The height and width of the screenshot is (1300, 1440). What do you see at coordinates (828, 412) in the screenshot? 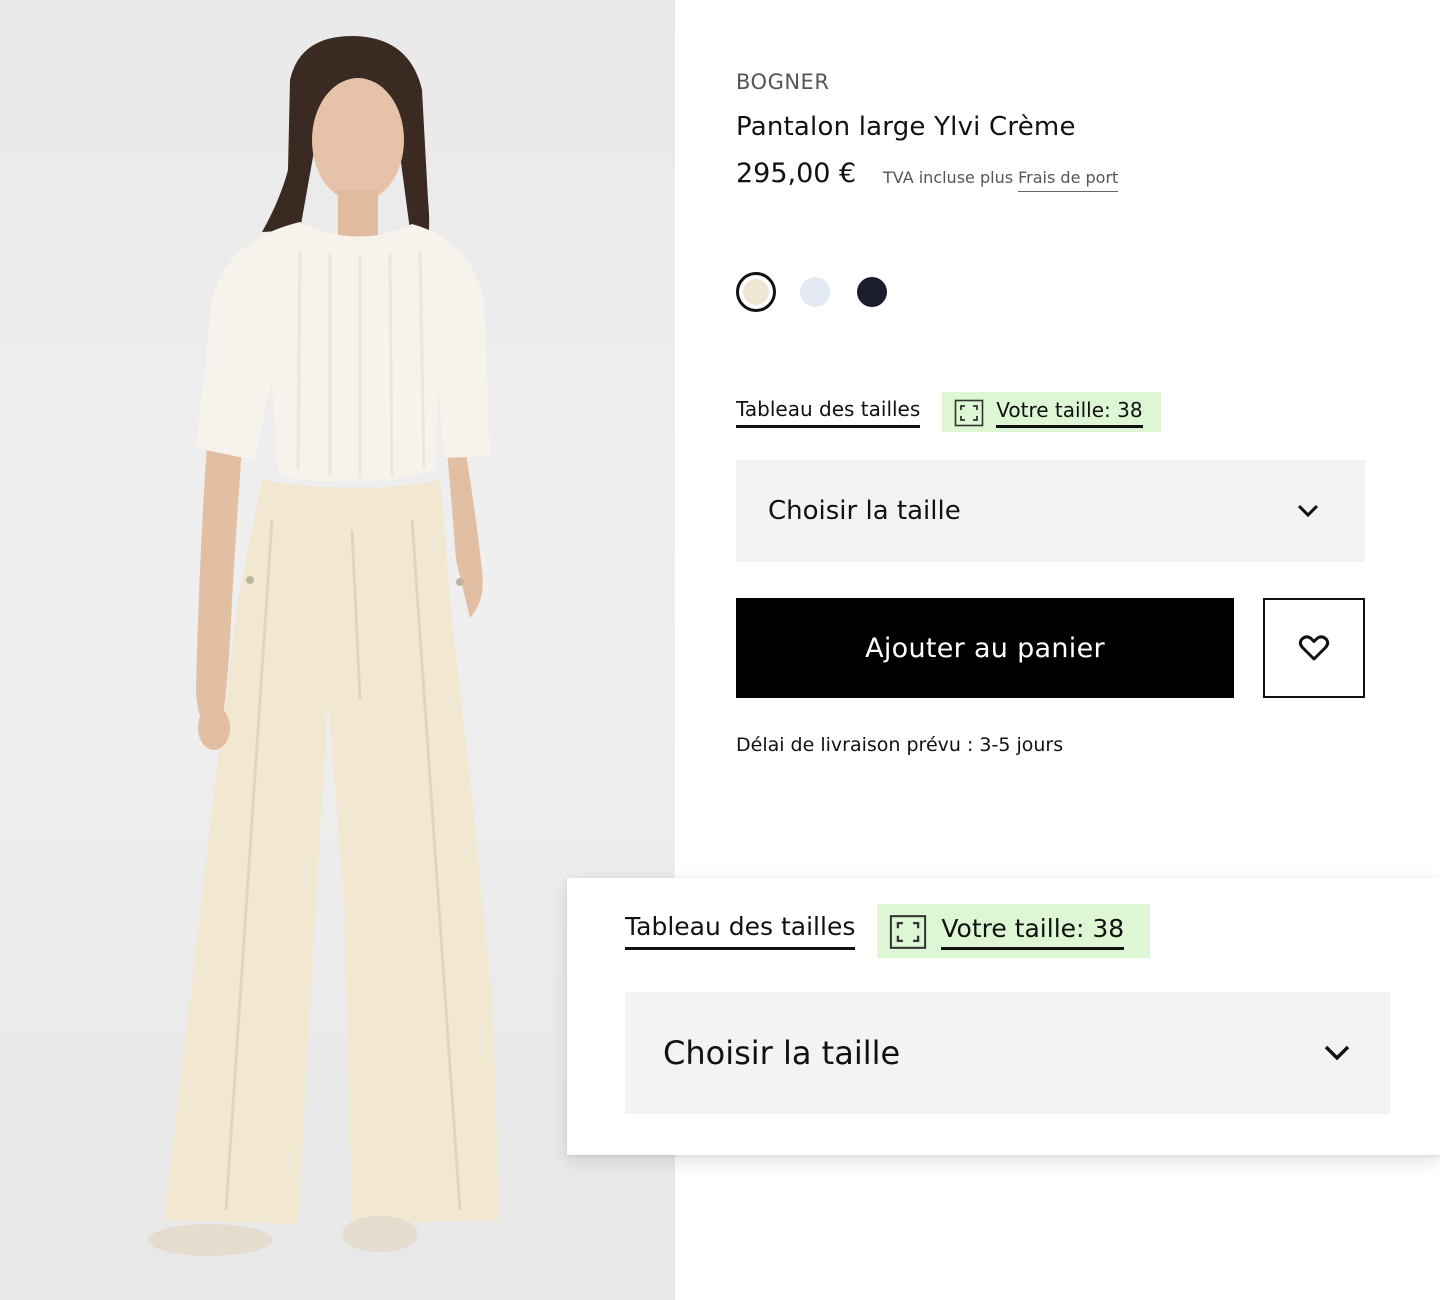
I see `size-chart-link: Tableau des tailles` at bounding box center [828, 412].